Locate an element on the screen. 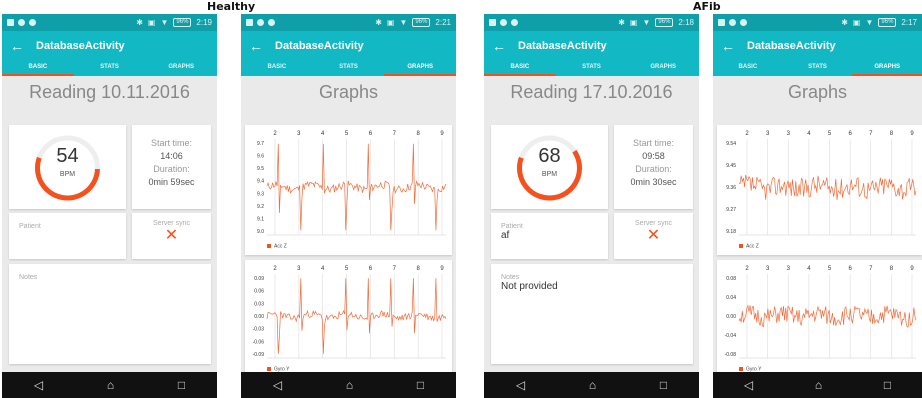  duration-value: 0min 30sec is located at coordinates (653, 182).